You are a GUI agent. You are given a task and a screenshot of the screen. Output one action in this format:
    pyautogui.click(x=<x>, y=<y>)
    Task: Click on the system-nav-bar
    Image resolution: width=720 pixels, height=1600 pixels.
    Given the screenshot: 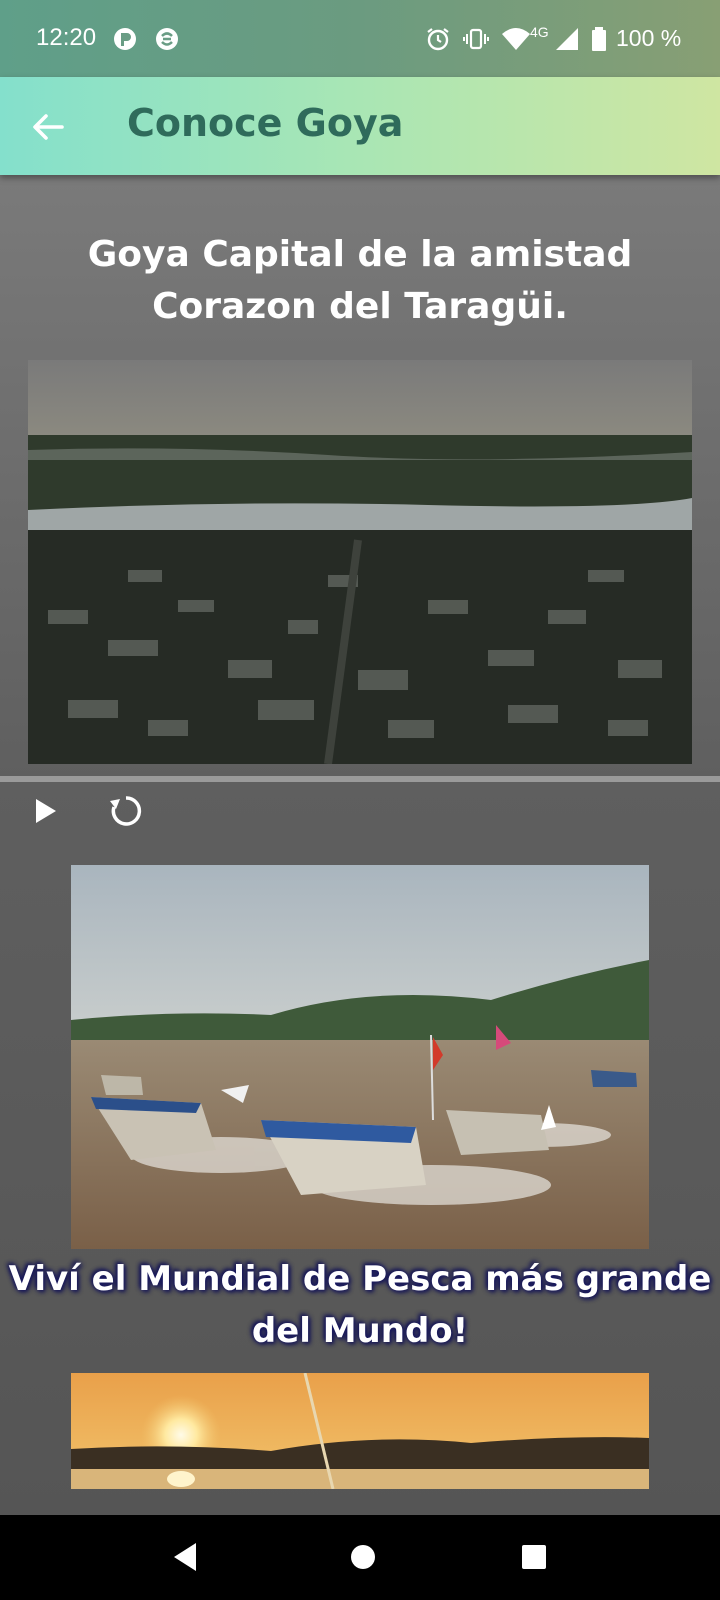 What is the action you would take?
    pyautogui.click(x=360, y=1557)
    